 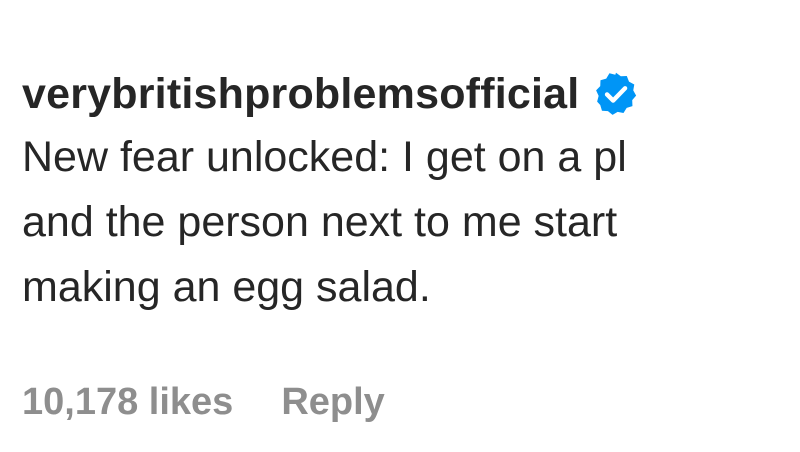 I want to click on comment-actions: 10,178 likes Reply, so click(x=203, y=402).